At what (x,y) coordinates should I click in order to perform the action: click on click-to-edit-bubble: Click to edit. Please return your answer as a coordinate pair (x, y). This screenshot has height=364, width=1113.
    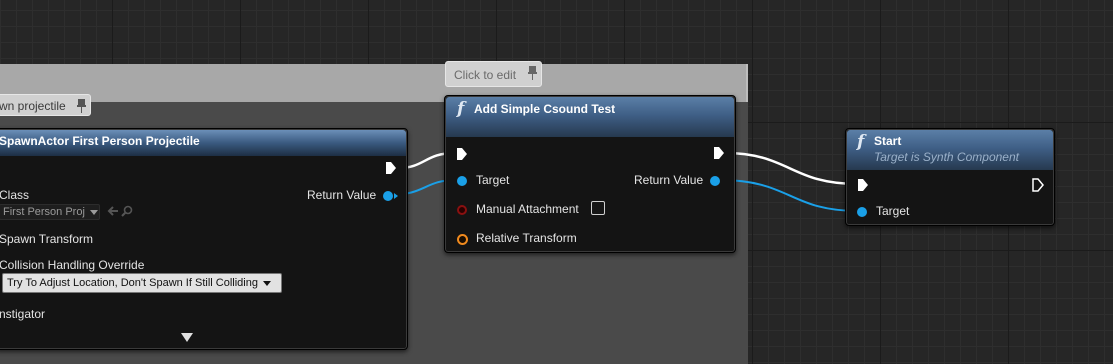
    Looking at the image, I should click on (493, 74).